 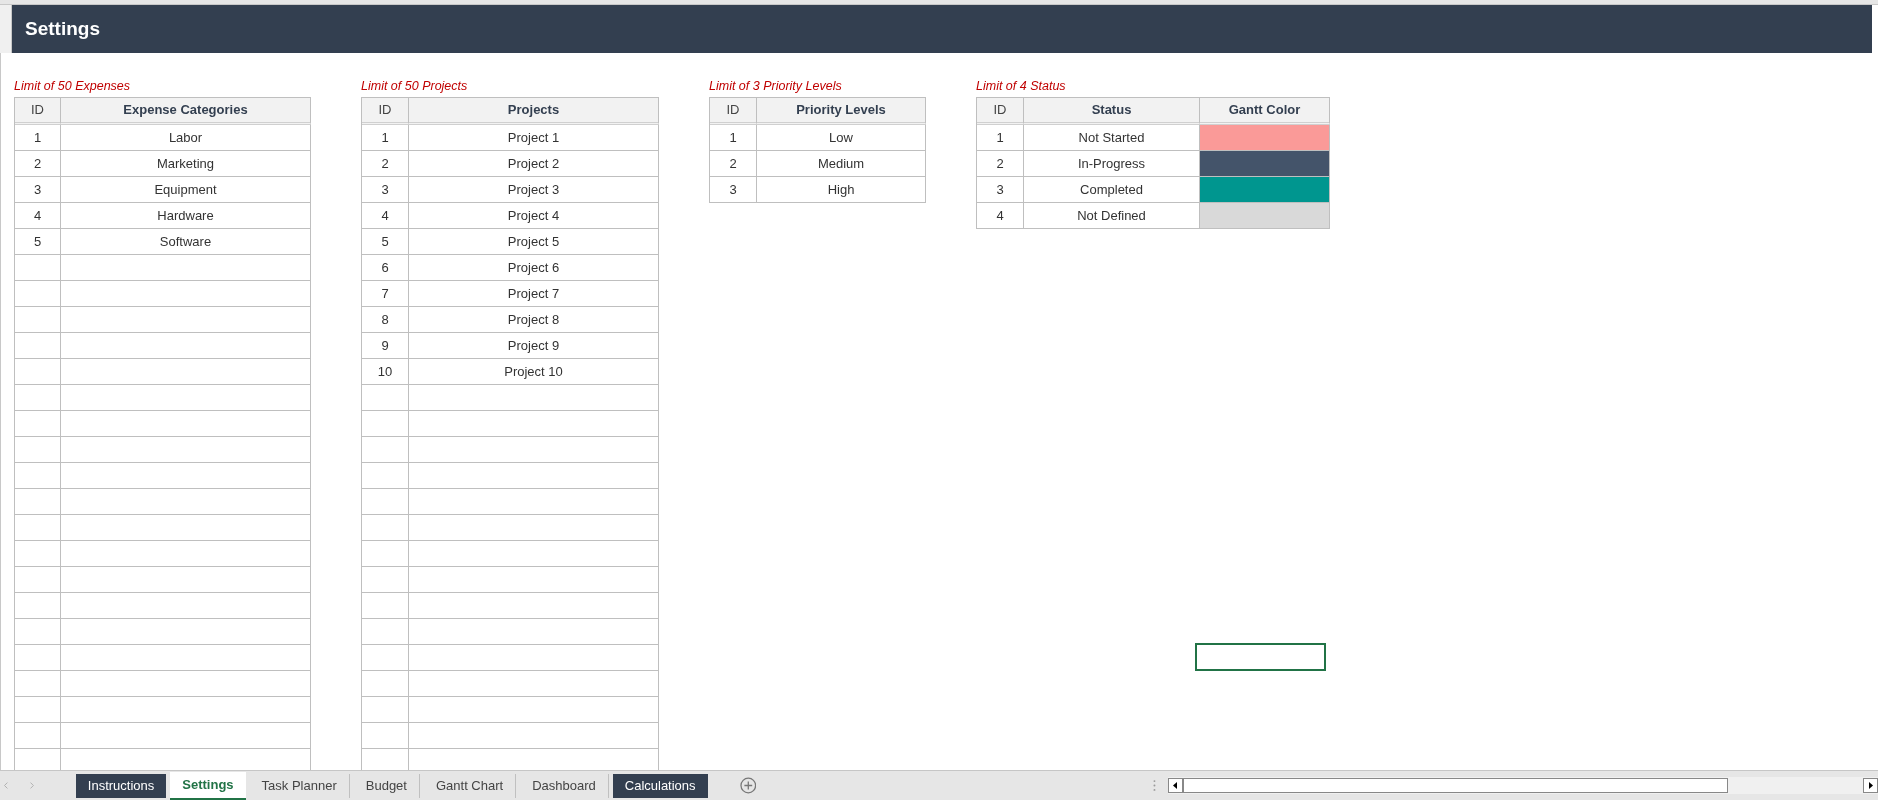 I want to click on column-header: Gantt Color, so click(x=1265, y=111).